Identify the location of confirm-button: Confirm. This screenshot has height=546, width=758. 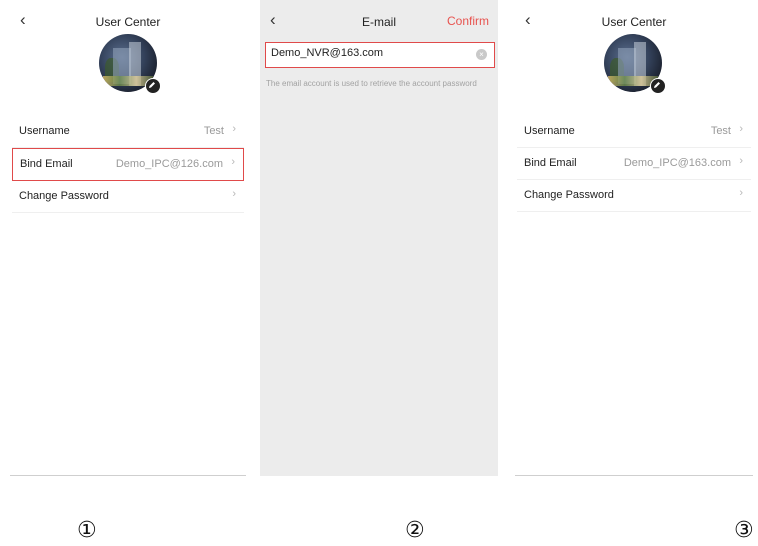
(468, 21).